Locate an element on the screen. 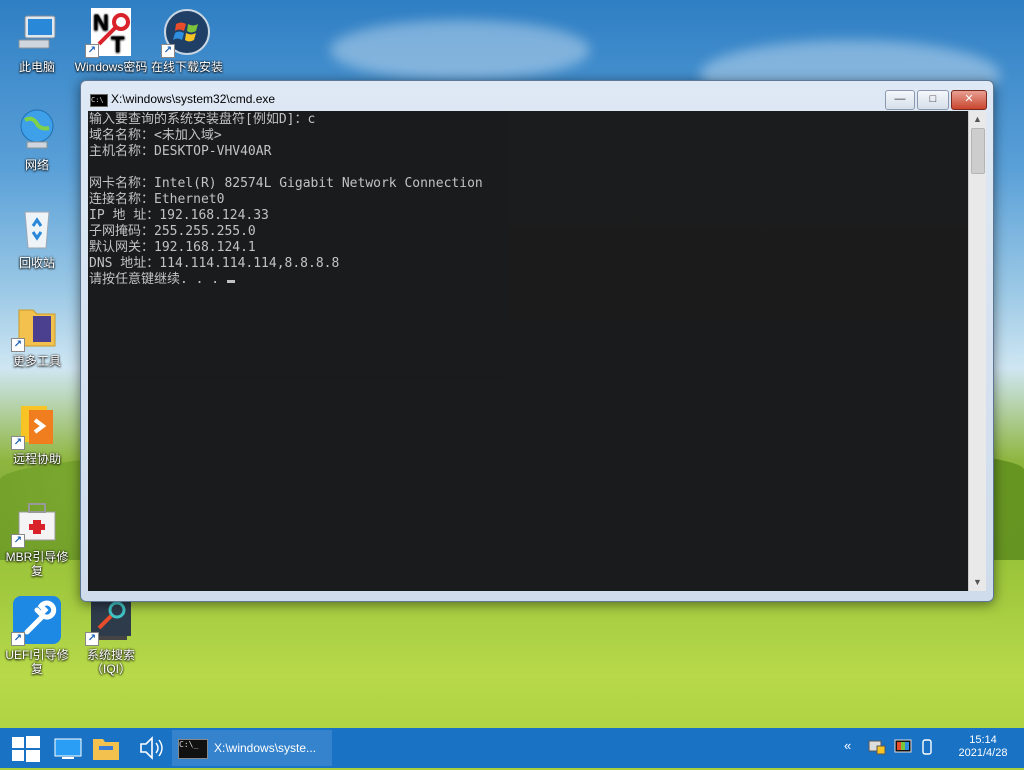 The image size is (1024, 770). desktop-icon-label: UEFI引导修复 is located at coordinates (37, 662).